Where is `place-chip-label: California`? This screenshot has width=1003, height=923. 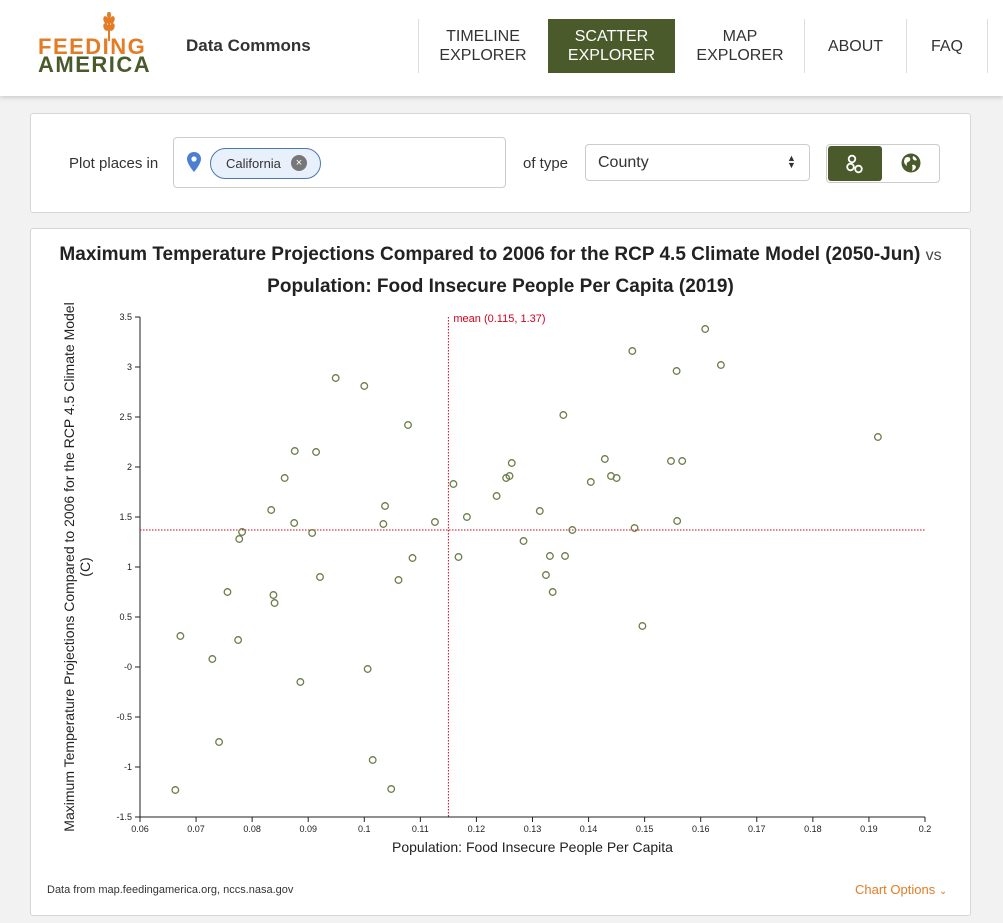 place-chip-label: California is located at coordinates (253, 163).